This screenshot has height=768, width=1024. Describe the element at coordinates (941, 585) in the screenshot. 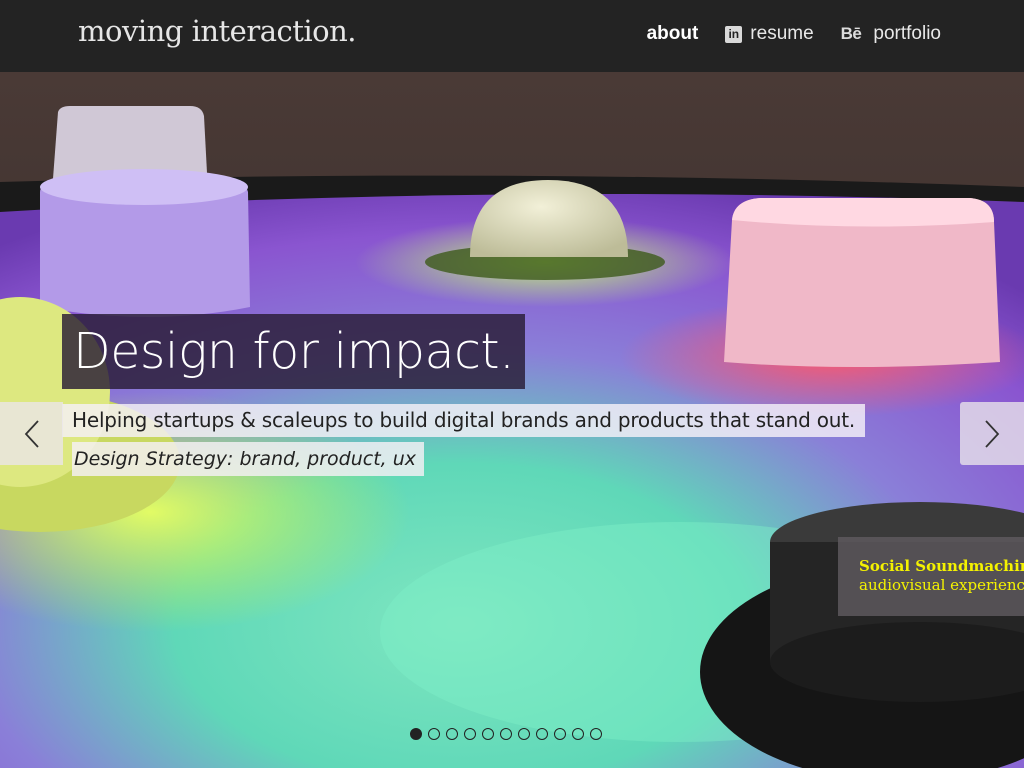

I see `slide-caption-subtitle: audiovisual experience` at that location.